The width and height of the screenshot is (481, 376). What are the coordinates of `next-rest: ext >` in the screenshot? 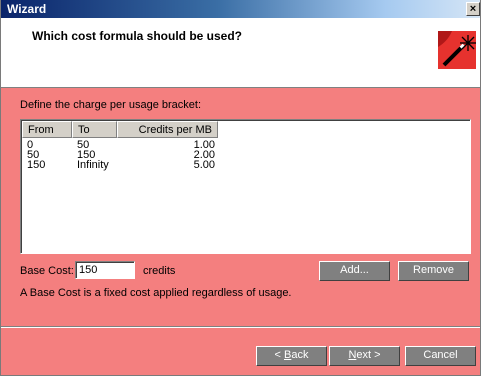 It's located at (368, 355).